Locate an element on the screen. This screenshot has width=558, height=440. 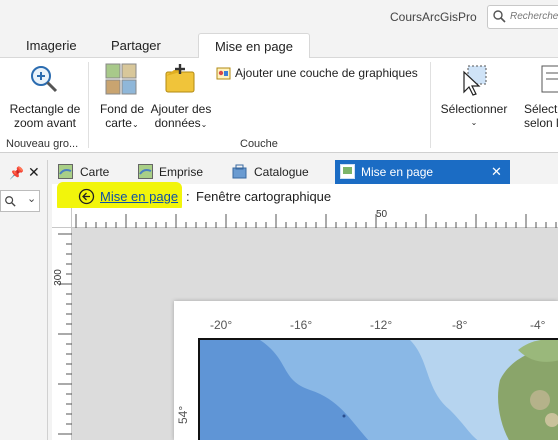
vertical-ruler: 300 is located at coordinates (62, 334).